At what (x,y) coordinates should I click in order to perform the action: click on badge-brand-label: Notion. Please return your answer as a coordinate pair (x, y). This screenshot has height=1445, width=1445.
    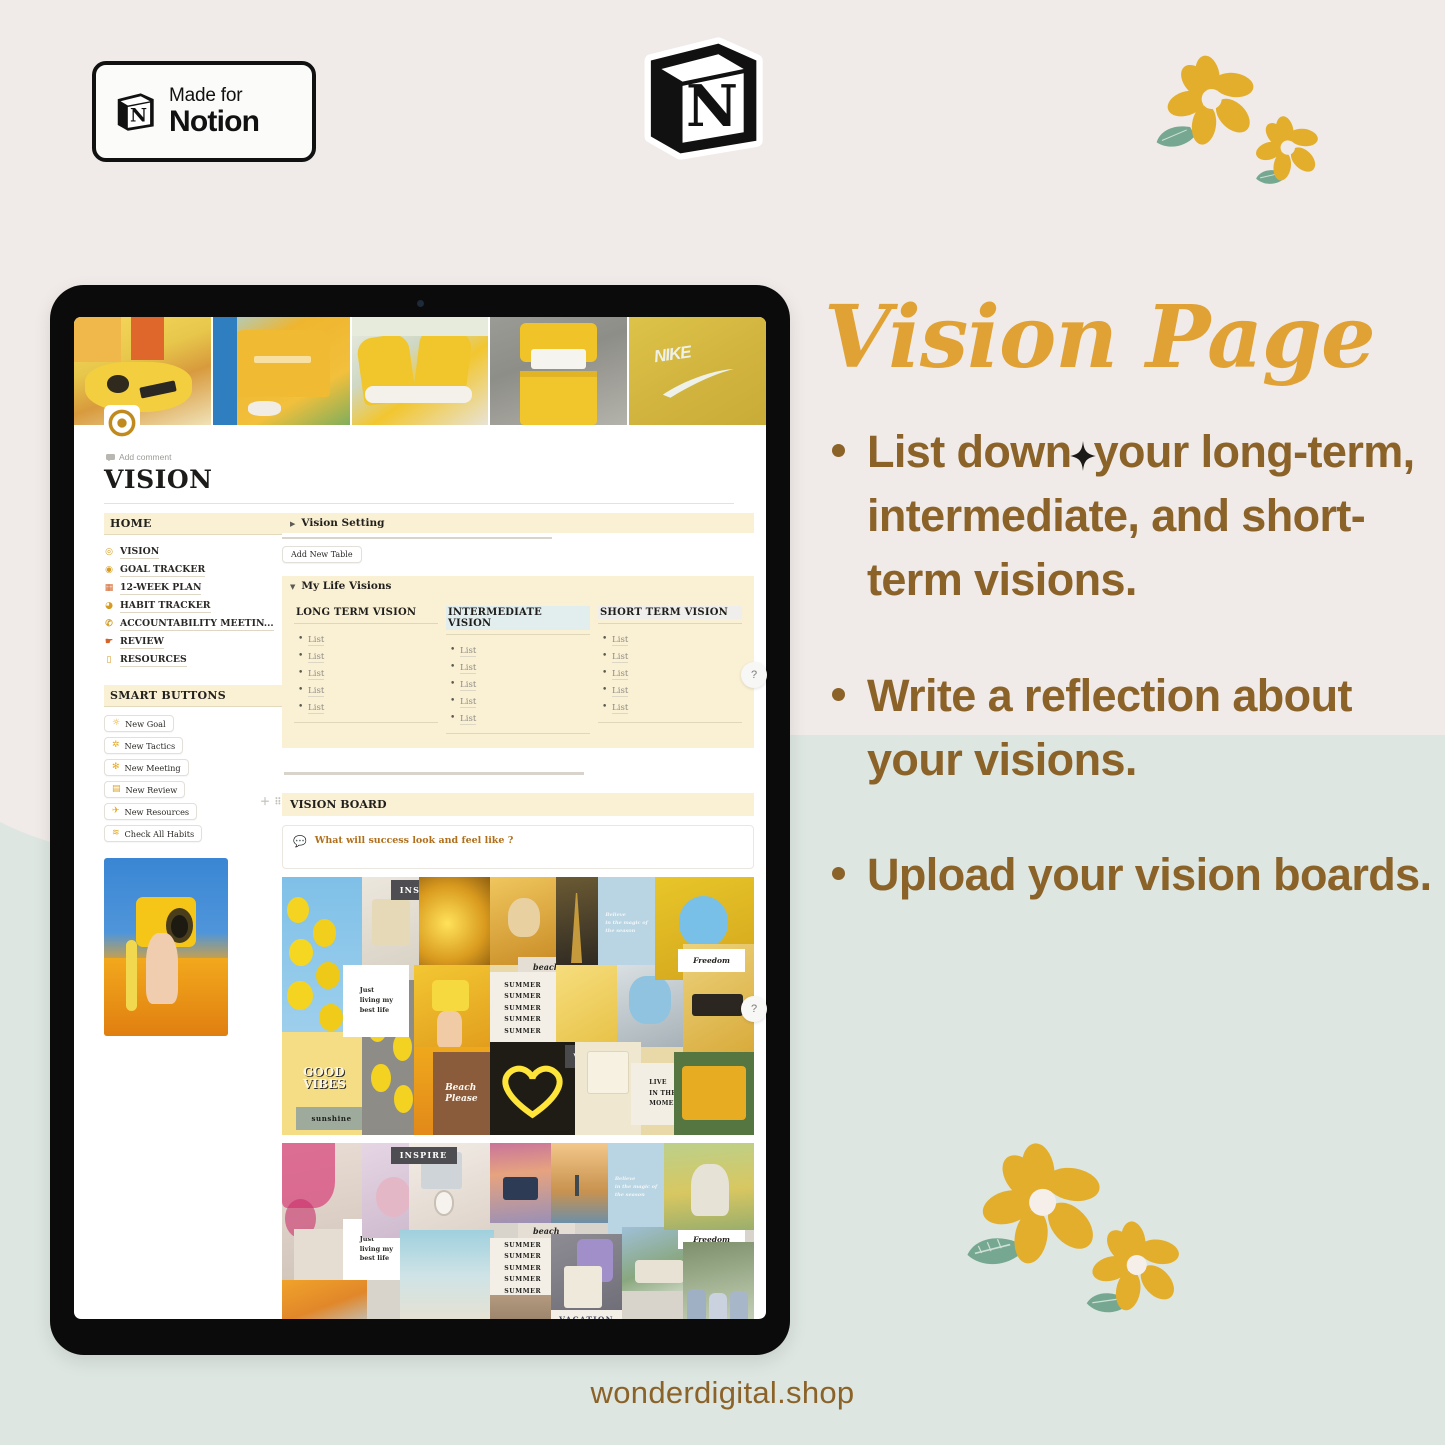
    Looking at the image, I should click on (214, 121).